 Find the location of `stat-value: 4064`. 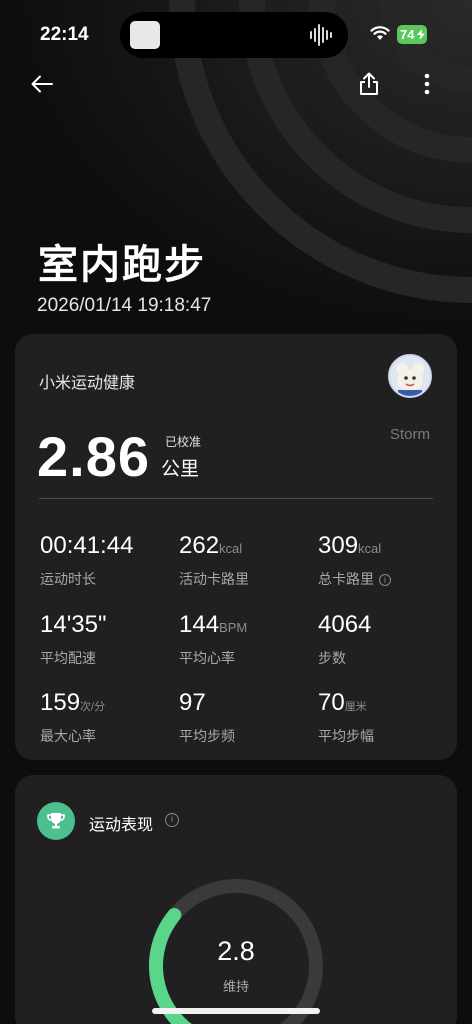

stat-value: 4064 is located at coordinates (345, 624).